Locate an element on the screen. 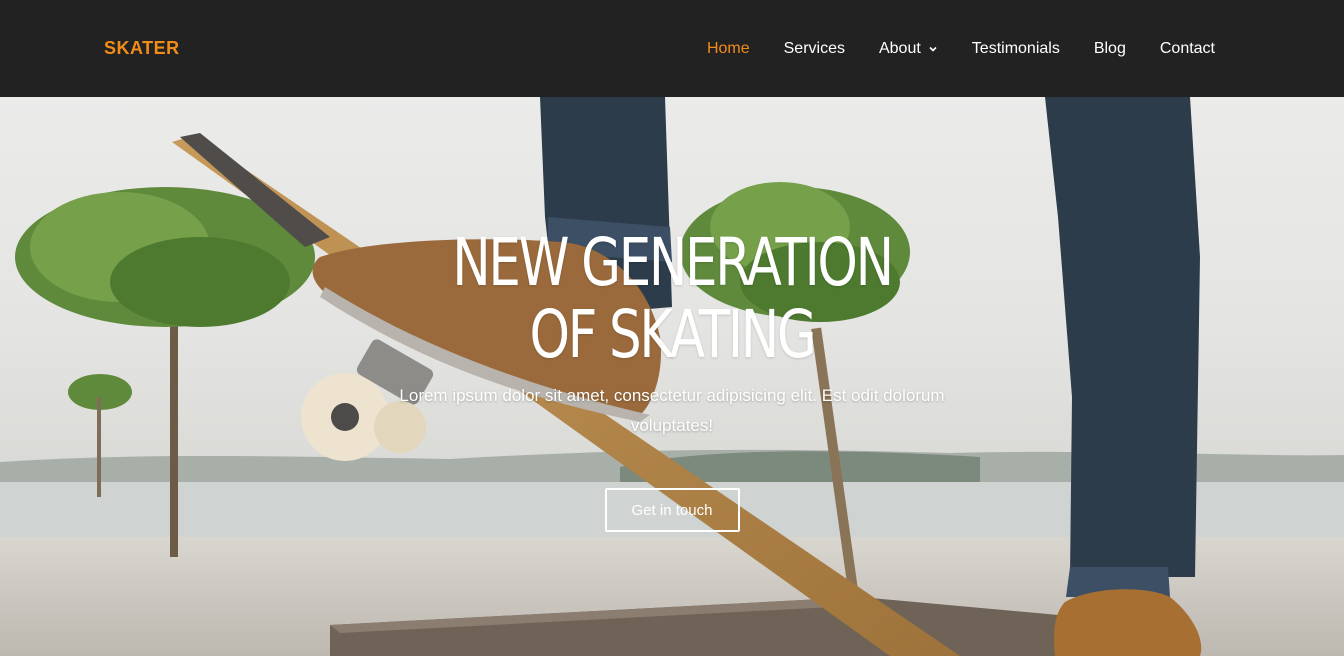 The height and width of the screenshot is (656, 1344). nav-item-label: Testimonials is located at coordinates (1015, 48).